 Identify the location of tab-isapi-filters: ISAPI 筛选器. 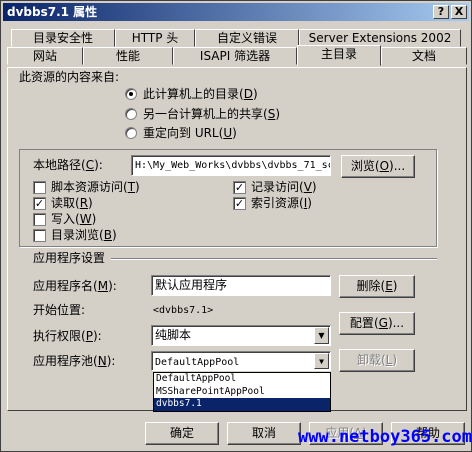
(235, 56).